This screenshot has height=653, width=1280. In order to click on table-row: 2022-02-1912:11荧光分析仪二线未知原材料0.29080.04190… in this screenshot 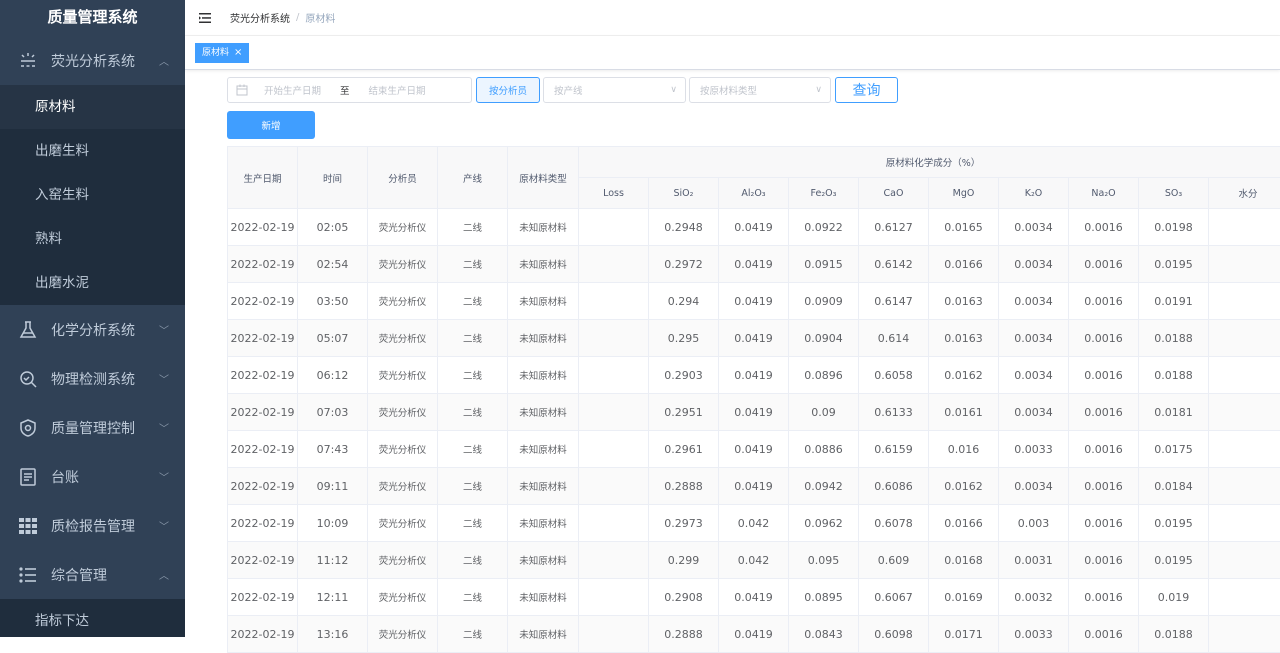, I will do `click(754, 597)`.